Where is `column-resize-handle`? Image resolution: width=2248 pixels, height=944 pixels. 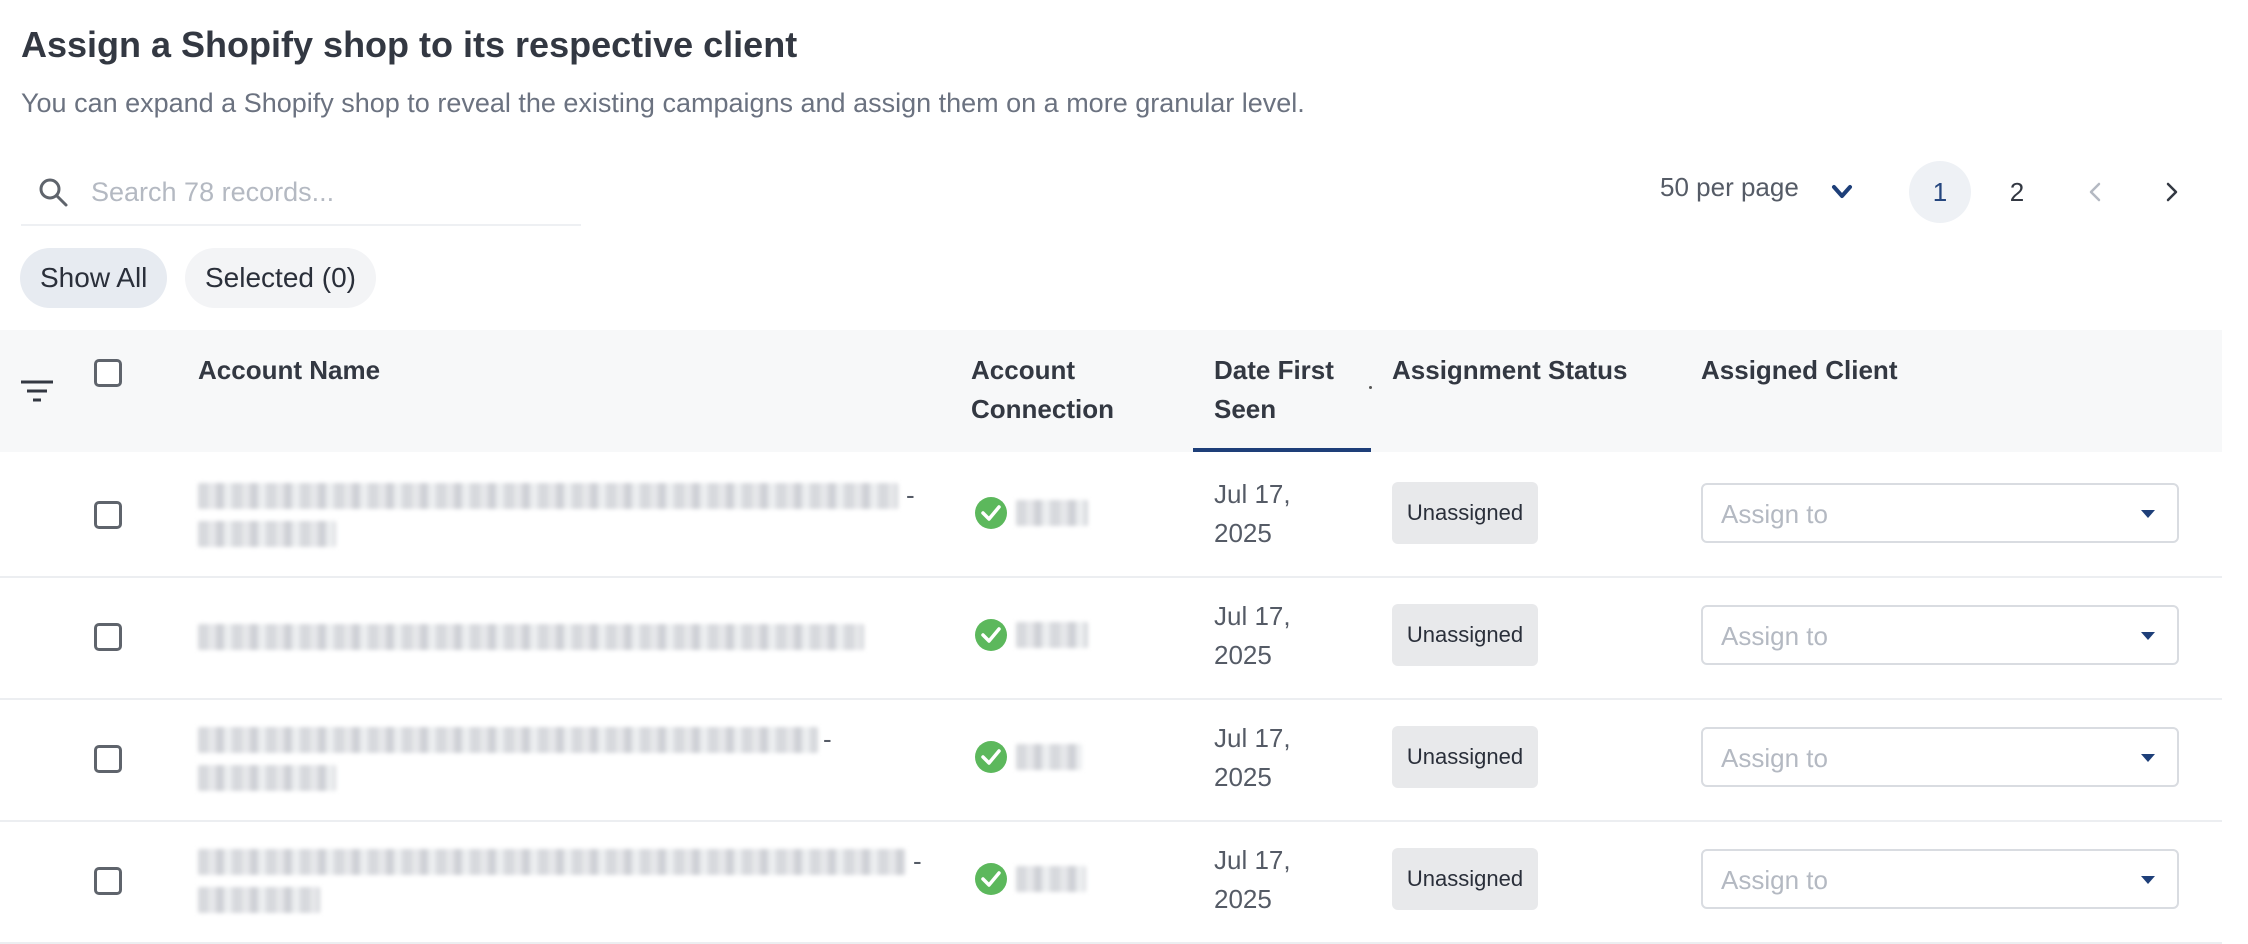 column-resize-handle is located at coordinates (1370, 387).